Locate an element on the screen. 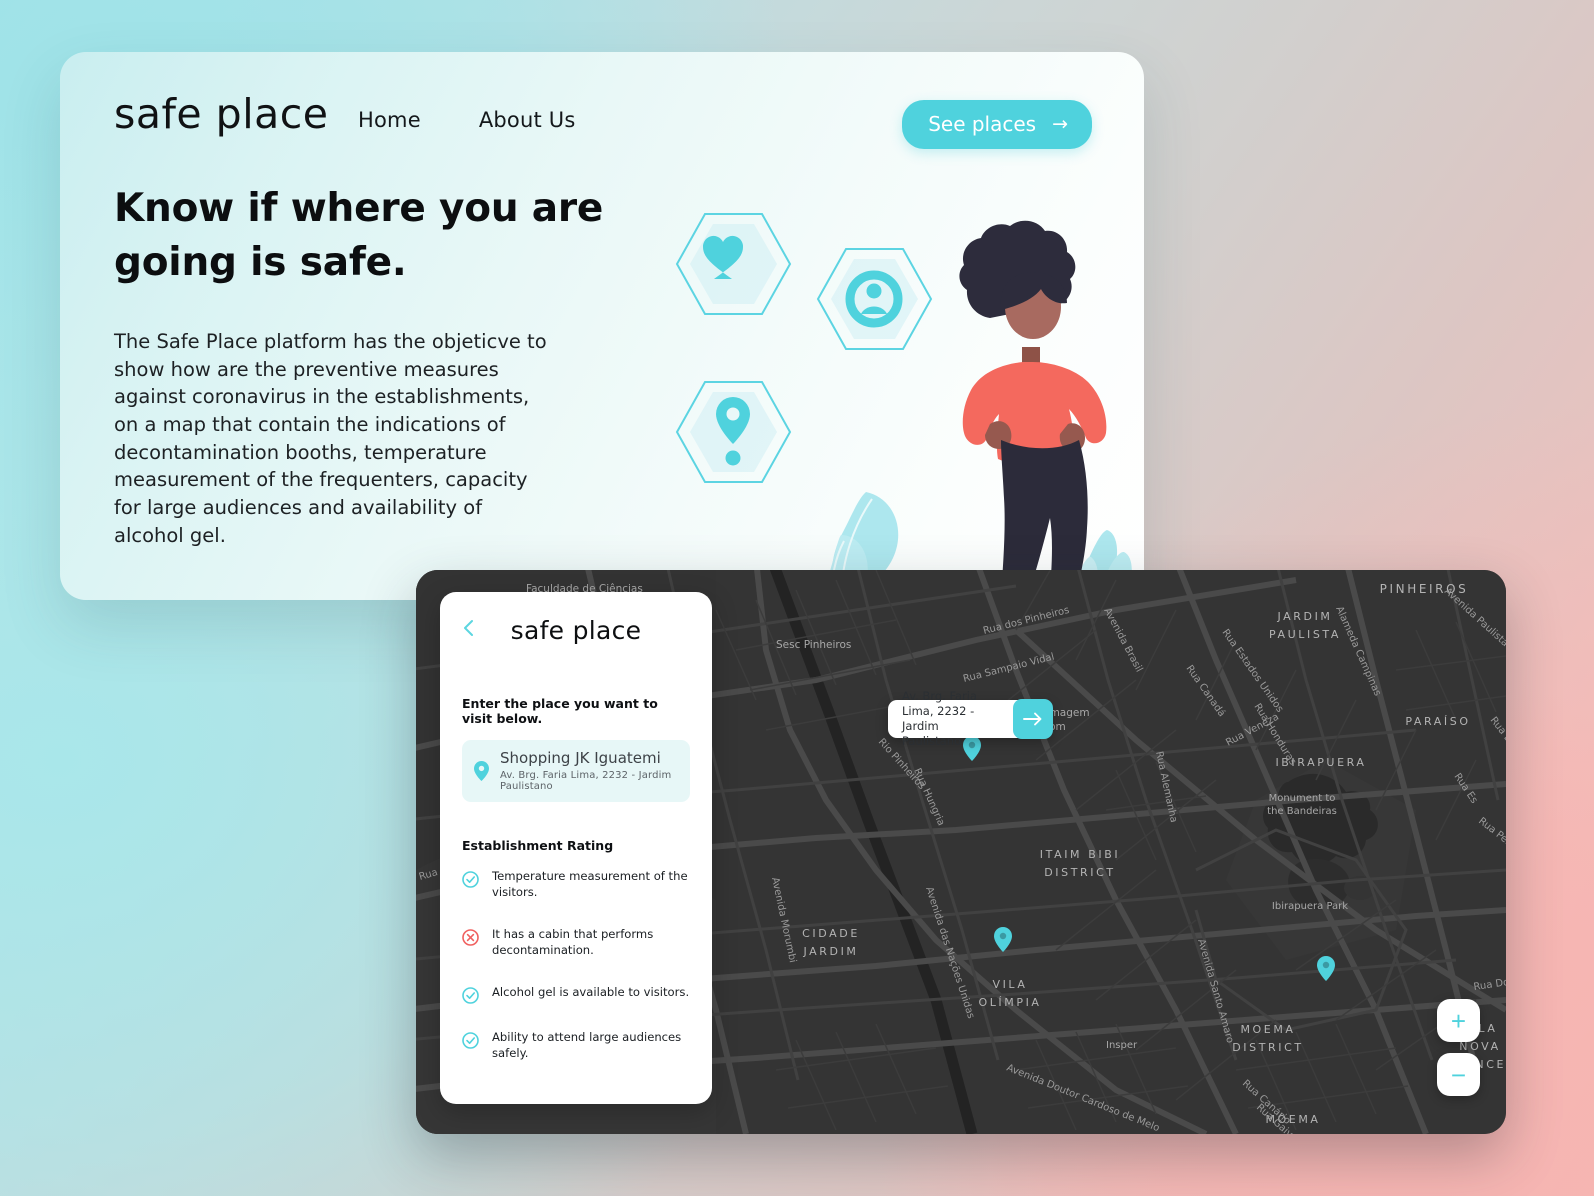 Image resolution: width=1594 pixels, height=1196 pixels. cross-circle-icon is located at coordinates (470, 938).